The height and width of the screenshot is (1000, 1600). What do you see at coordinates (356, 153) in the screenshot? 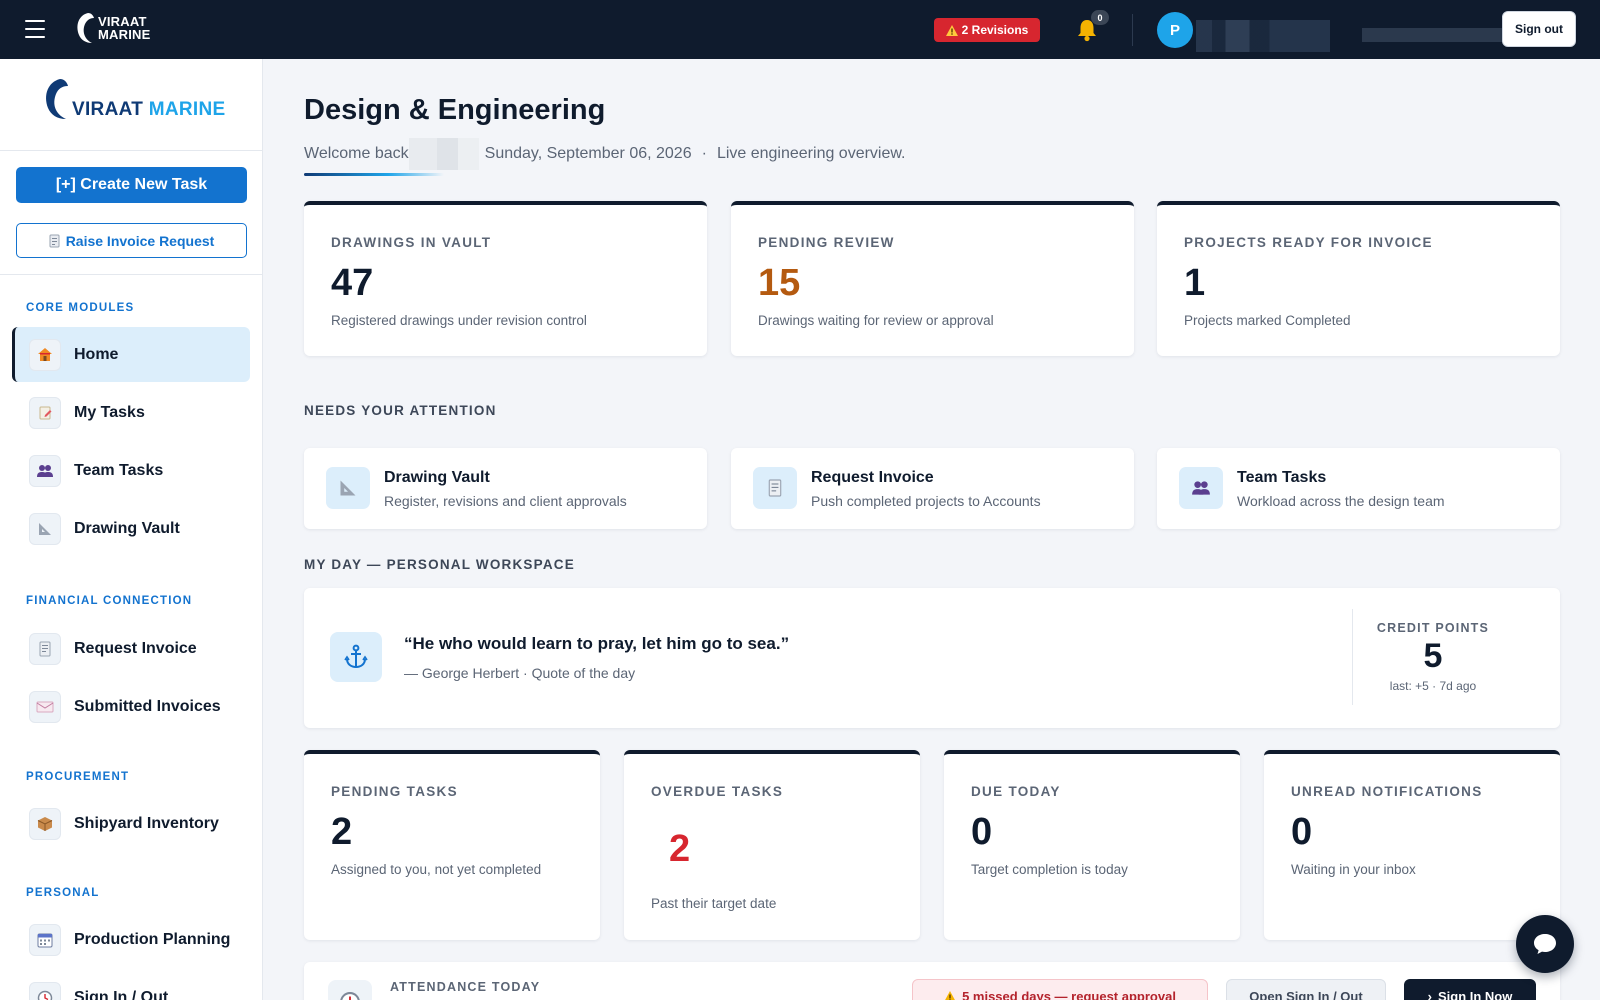
I see `welcome-text: Welcome back` at bounding box center [356, 153].